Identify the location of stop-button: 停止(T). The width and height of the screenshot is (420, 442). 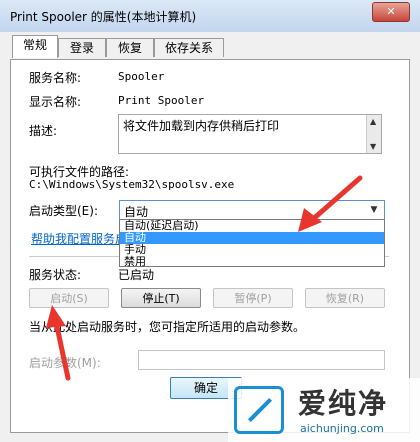
(161, 298).